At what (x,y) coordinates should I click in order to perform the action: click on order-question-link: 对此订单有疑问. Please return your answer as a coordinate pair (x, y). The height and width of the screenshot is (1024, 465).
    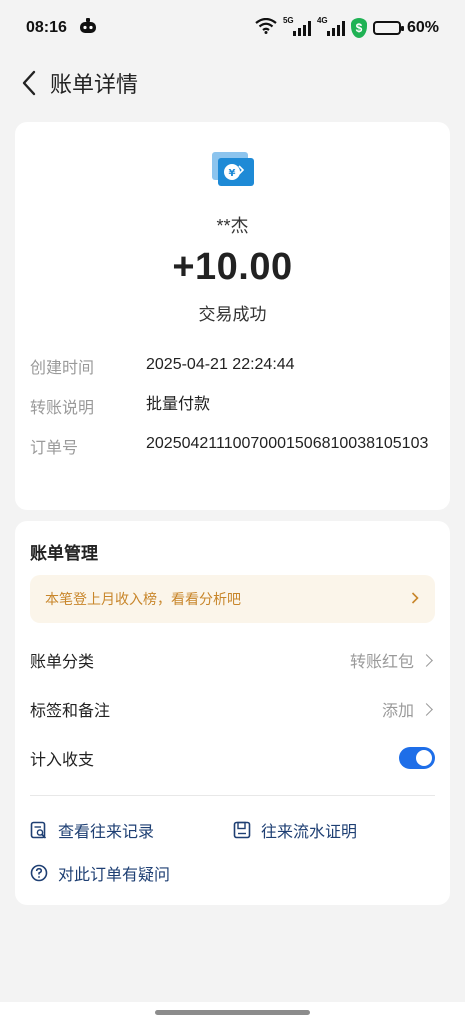
    Looking at the image, I should click on (100, 873).